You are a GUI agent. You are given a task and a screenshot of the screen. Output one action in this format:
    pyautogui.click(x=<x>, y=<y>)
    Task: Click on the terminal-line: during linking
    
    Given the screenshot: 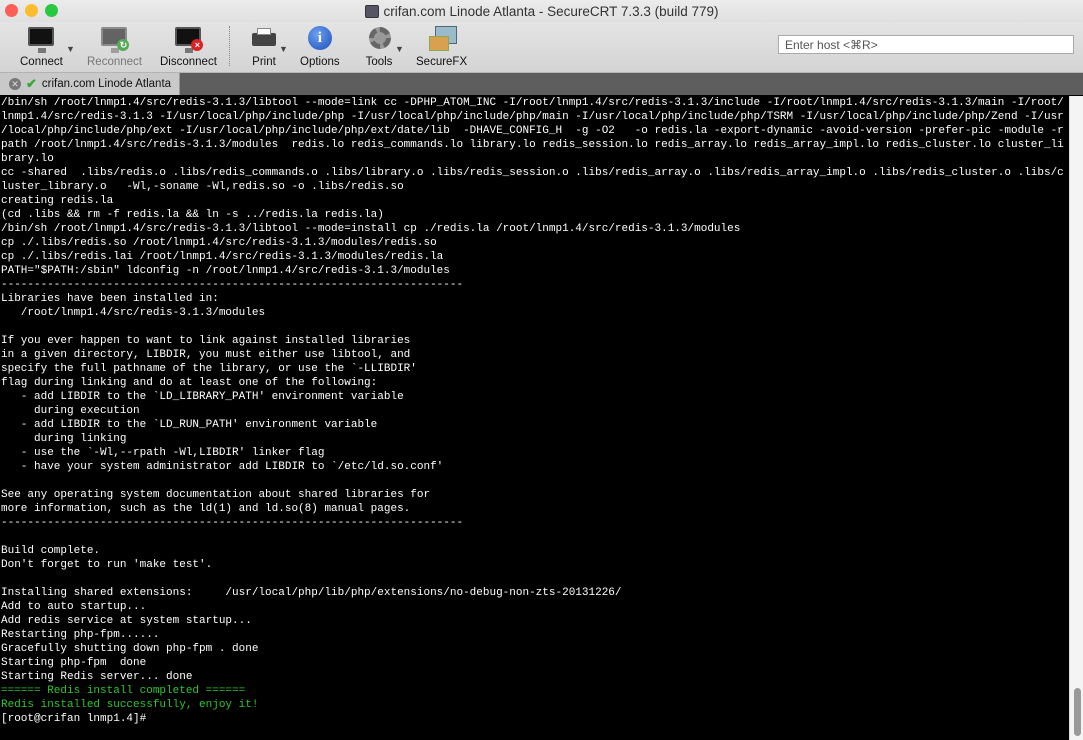 What is the action you would take?
    pyautogui.click(x=64, y=439)
    